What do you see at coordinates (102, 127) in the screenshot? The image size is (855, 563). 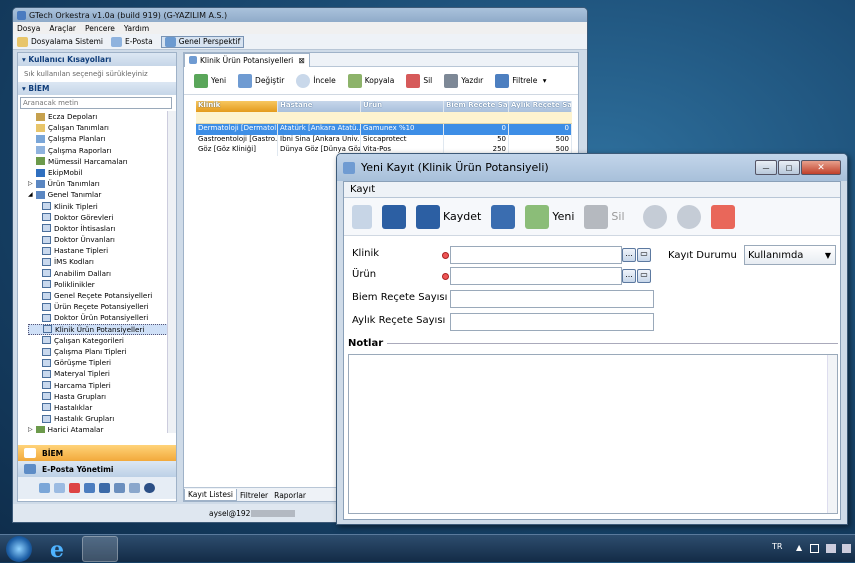 I see `tree-item: Çalışan Tanımları` at bounding box center [102, 127].